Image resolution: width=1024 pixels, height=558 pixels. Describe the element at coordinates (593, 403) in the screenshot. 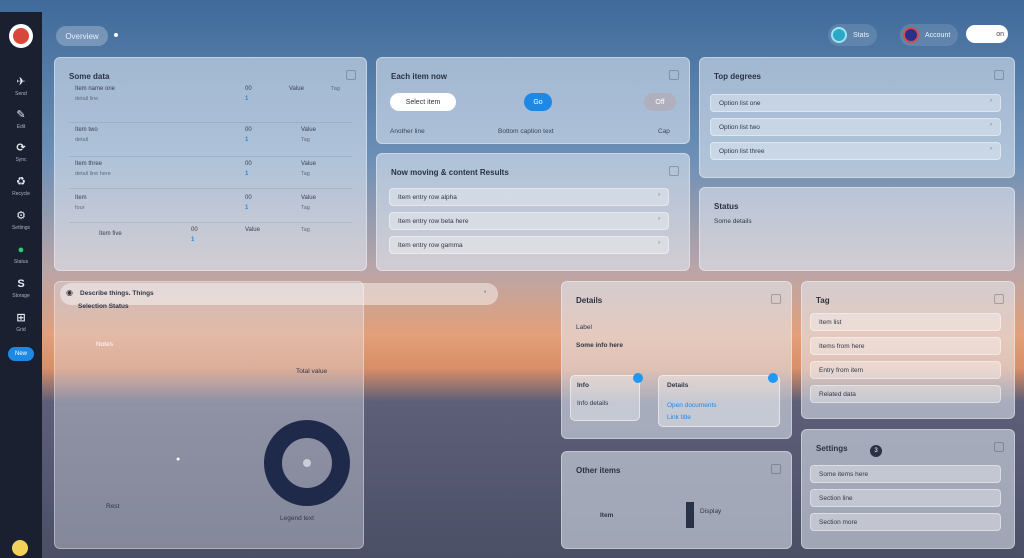

I see `info-box-text: Info details` at that location.